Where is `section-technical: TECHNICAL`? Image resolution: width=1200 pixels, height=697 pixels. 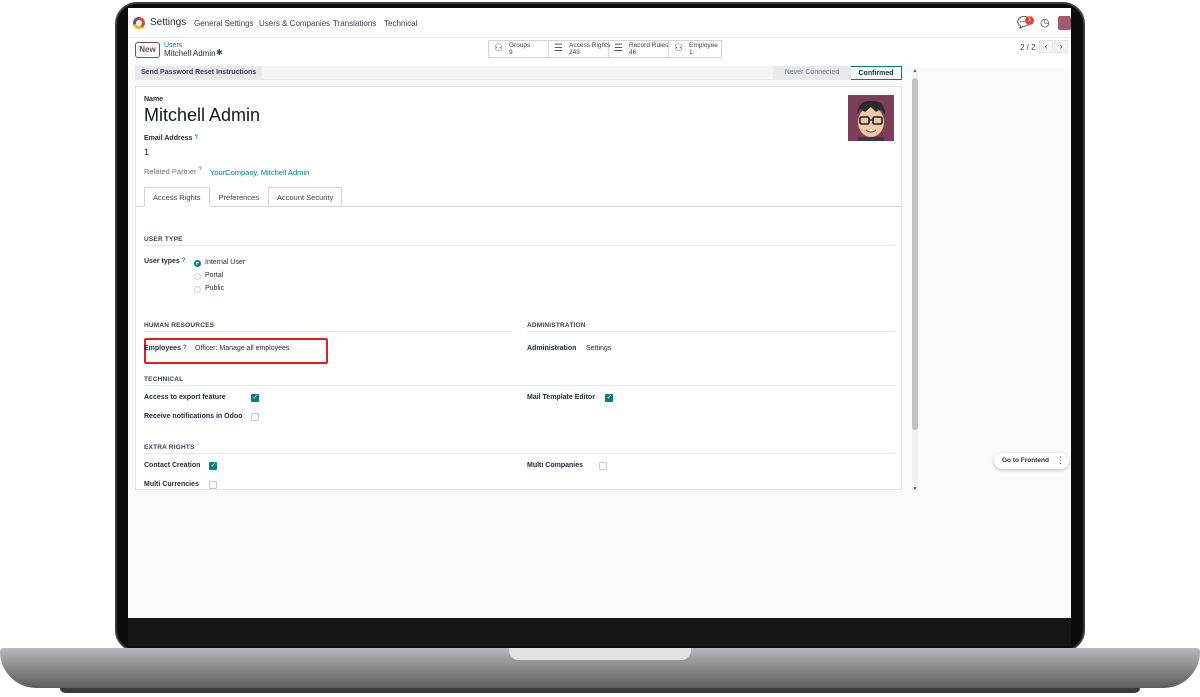
section-technical: TECHNICAL is located at coordinates (164, 379).